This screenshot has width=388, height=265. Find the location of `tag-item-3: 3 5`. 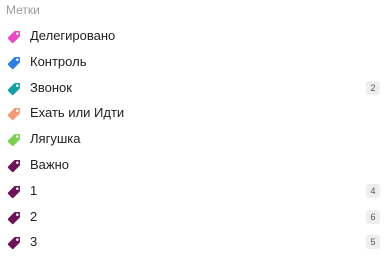

tag-item-3: 3 5 is located at coordinates (194, 242).